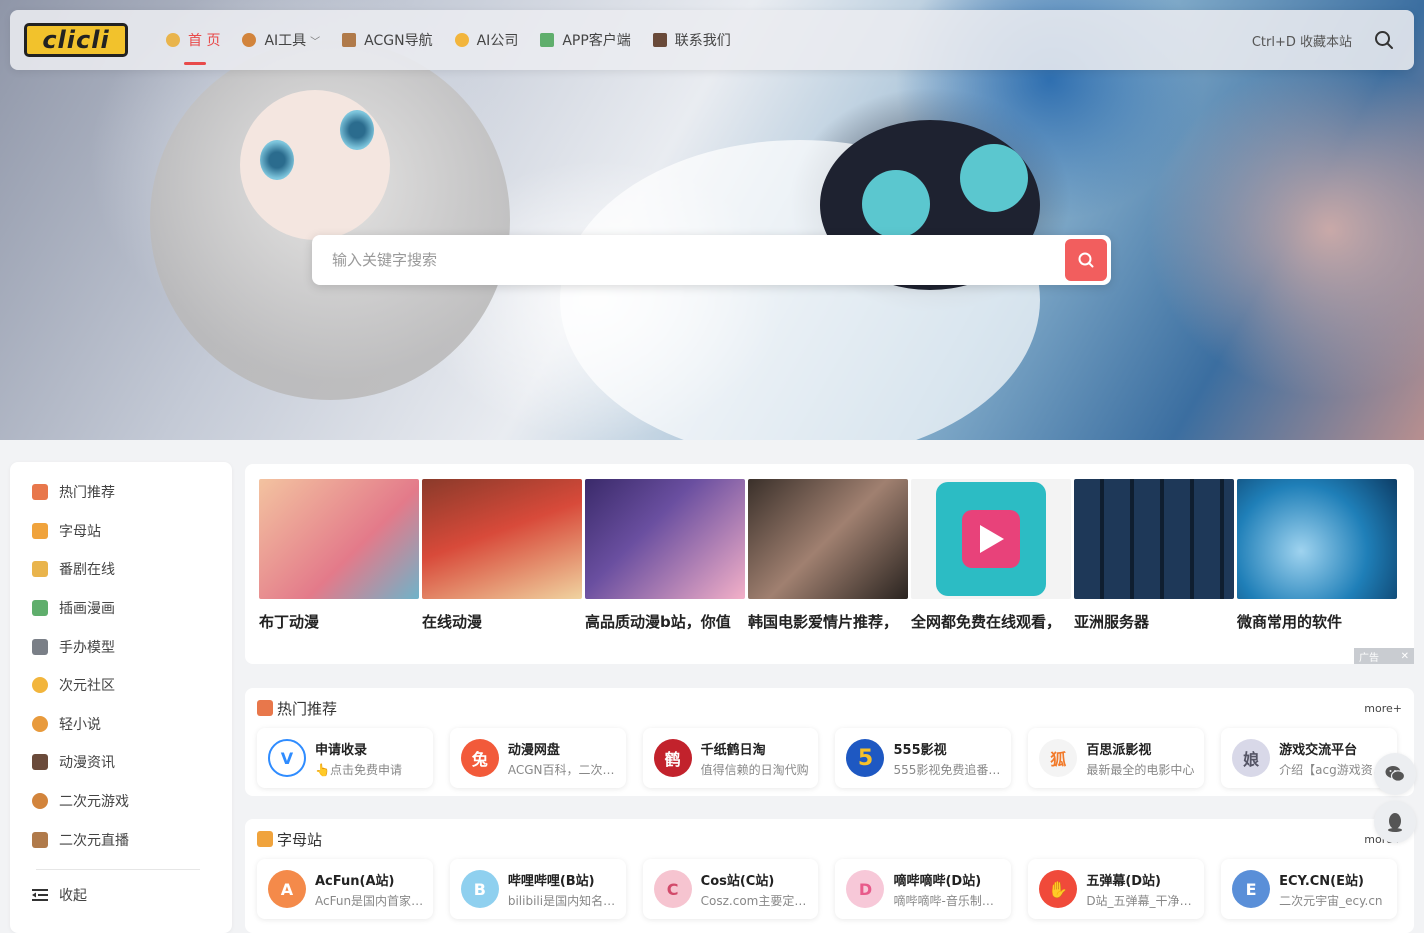 This screenshot has width=1424, height=933. Describe the element at coordinates (94, 802) in the screenshot. I see `sidebar-item-label: 二次元游戏` at that location.